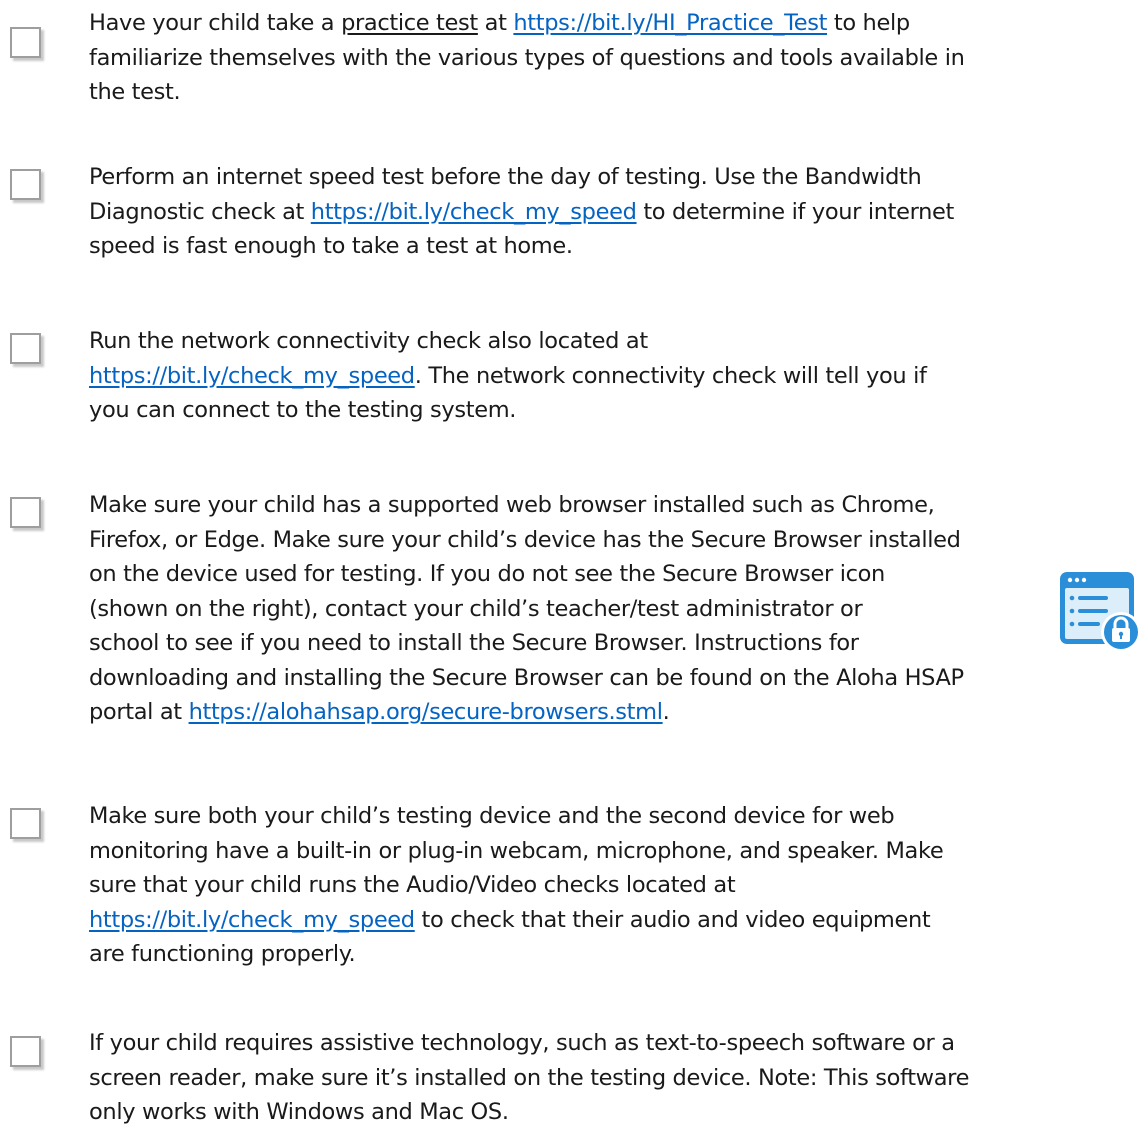  I want to click on text-run: Diagnostic check at, so click(200, 211).